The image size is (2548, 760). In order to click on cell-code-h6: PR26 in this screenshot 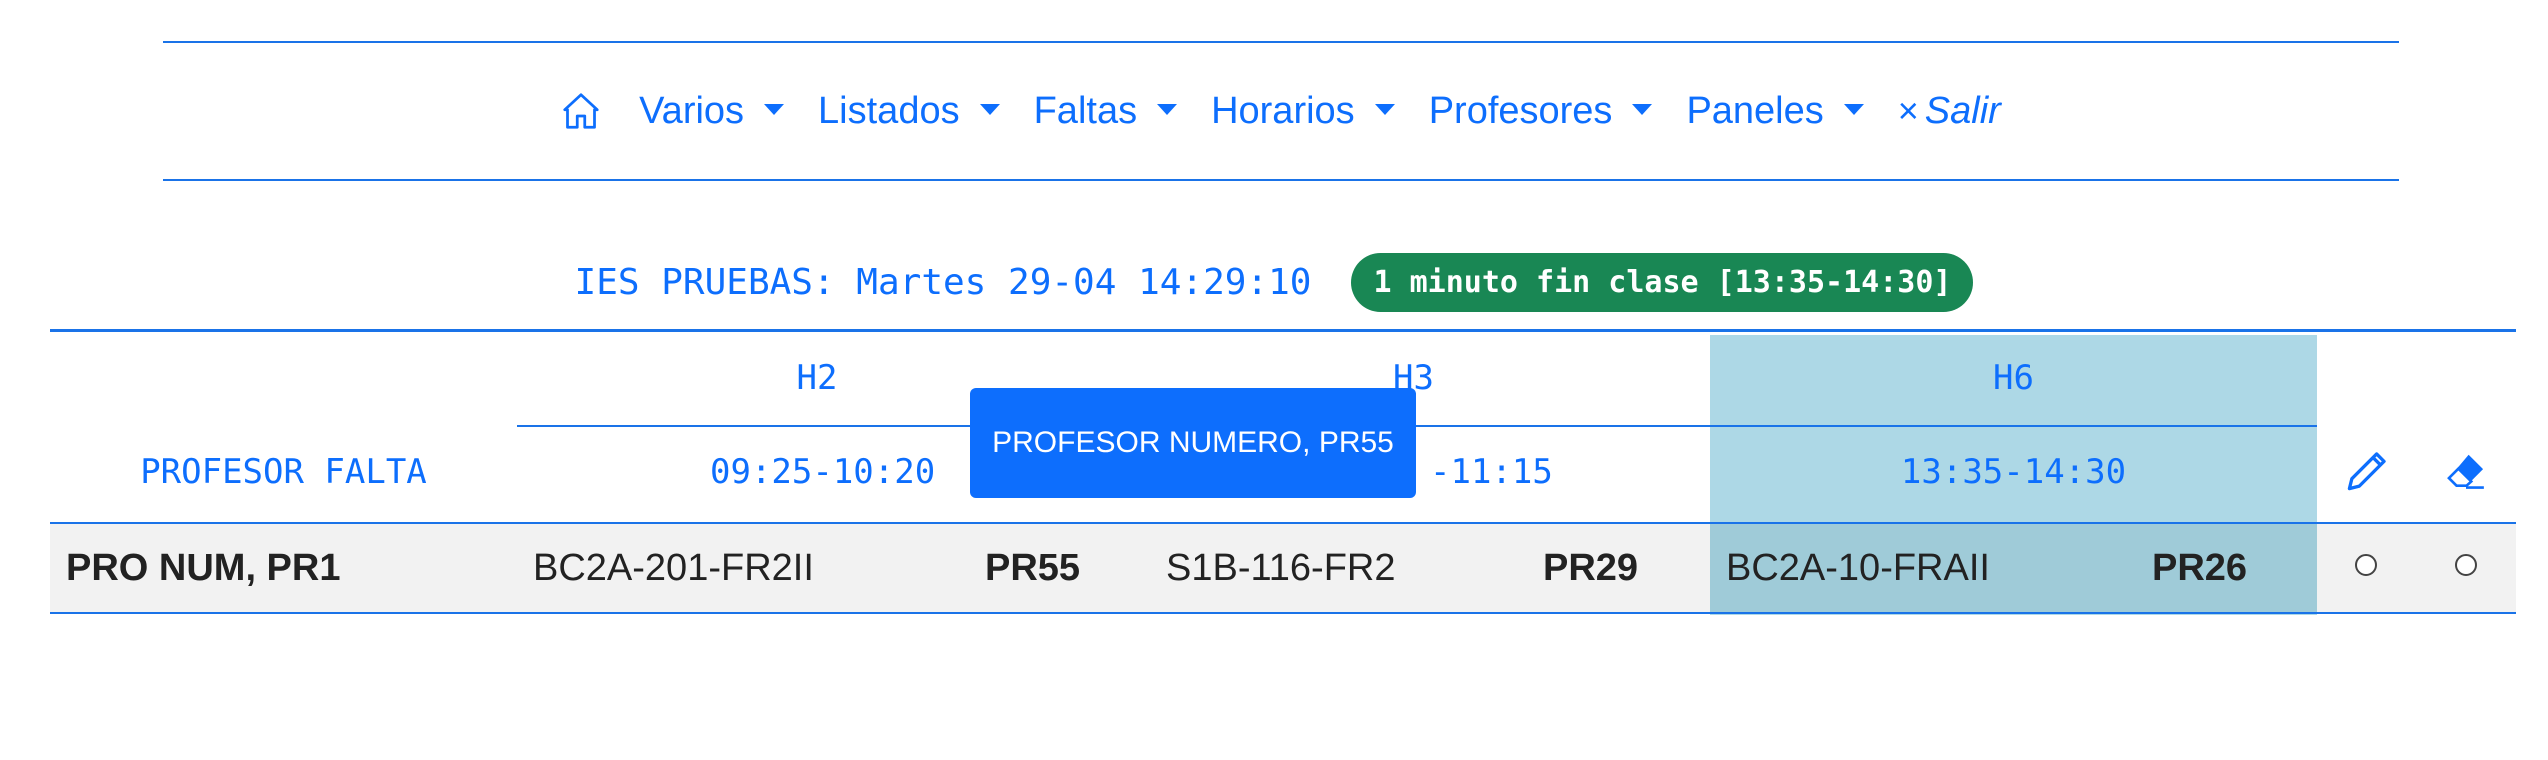, I will do `click(2199, 568)`.